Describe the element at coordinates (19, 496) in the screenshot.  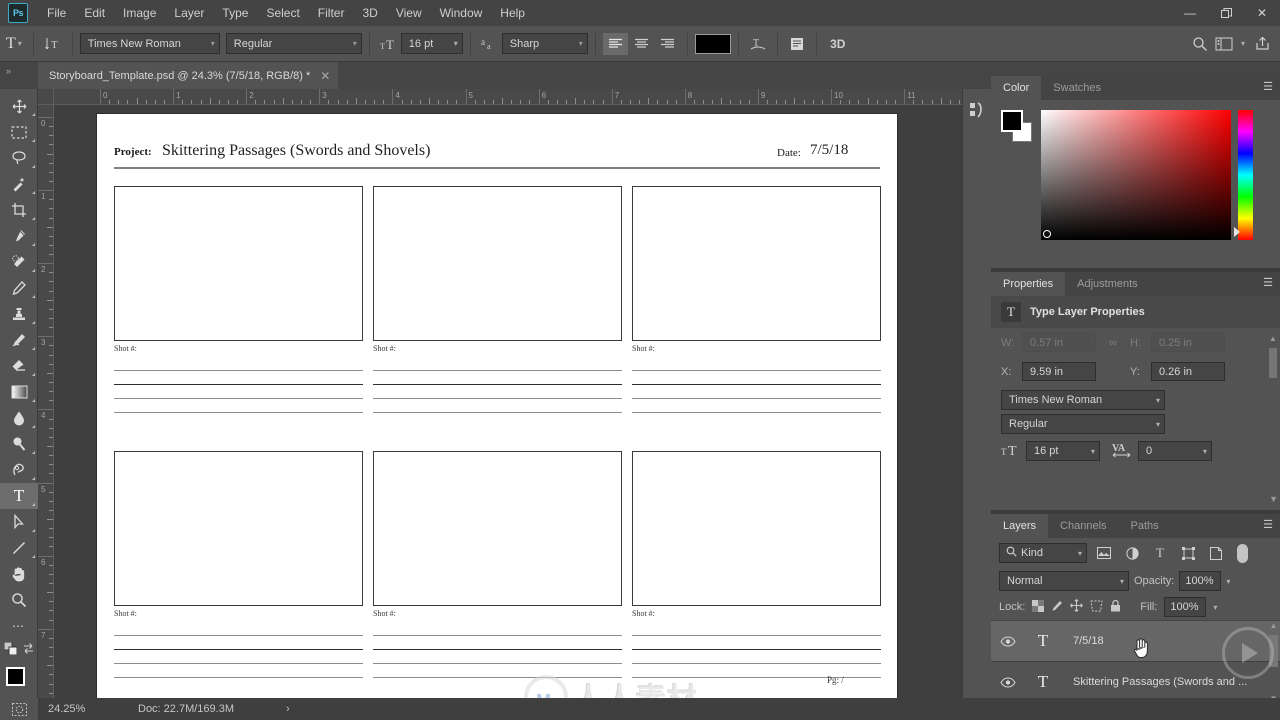
I see `type-tool: T` at that location.